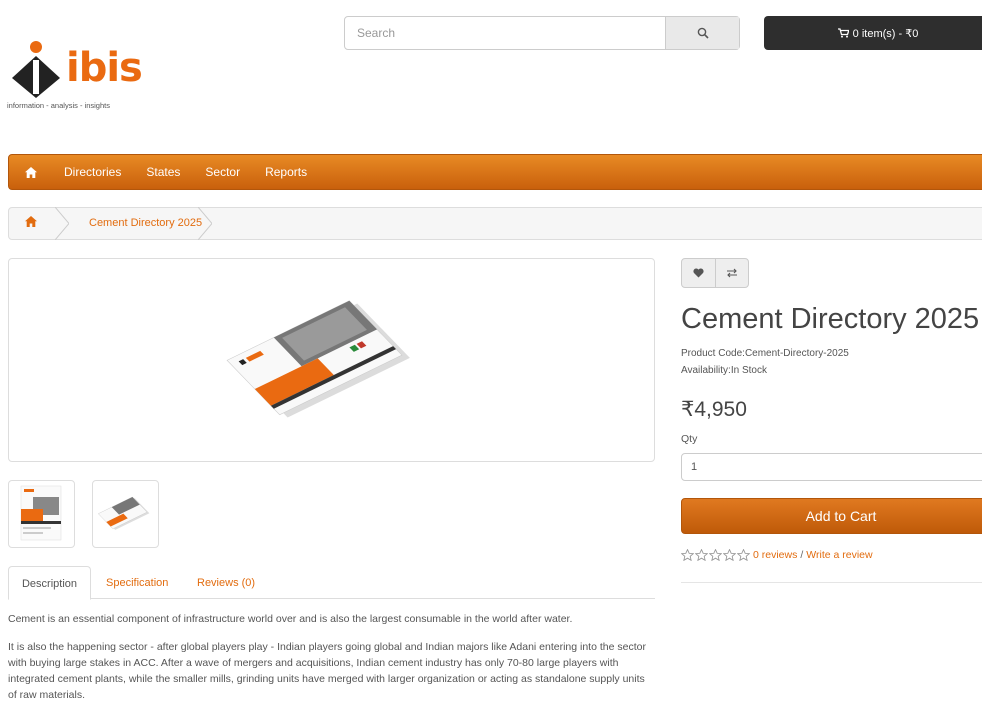 The width and height of the screenshot is (982, 704). Describe the element at coordinates (713, 353) in the screenshot. I see `product-code-label: Product Code:` at that location.